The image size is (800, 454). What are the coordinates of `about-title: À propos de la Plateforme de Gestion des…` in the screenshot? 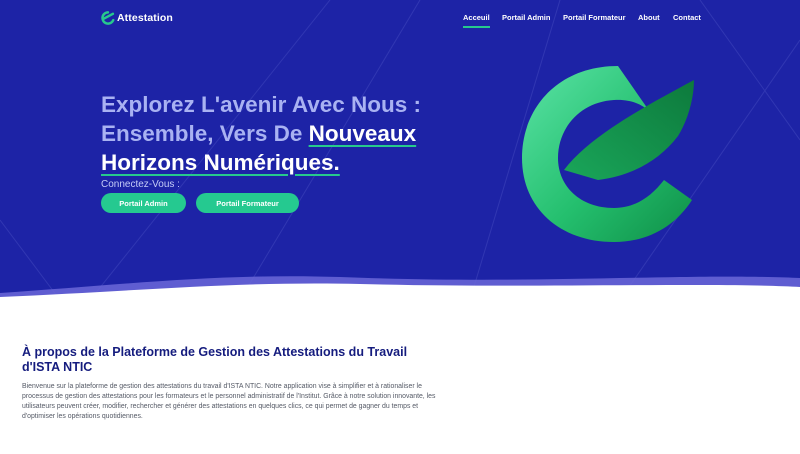 It's located at (215, 359).